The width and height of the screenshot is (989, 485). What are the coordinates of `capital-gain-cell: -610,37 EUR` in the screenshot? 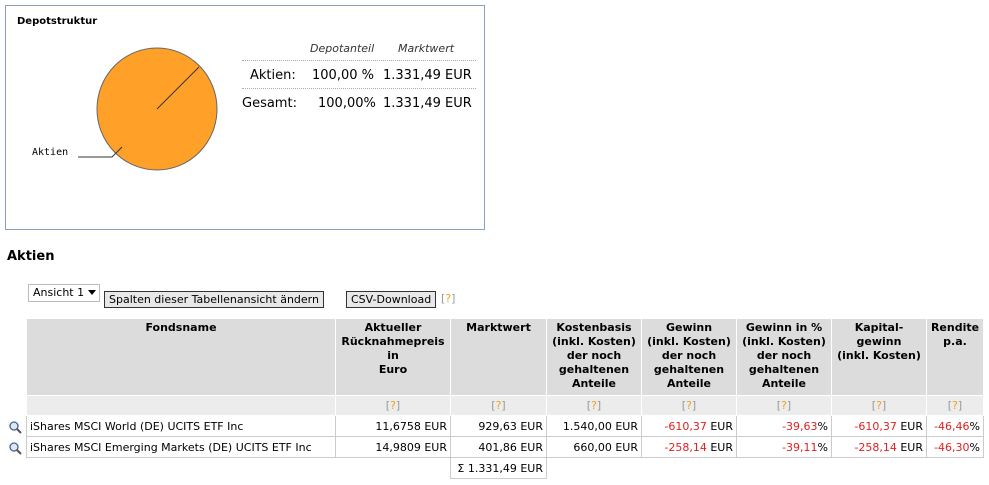 It's located at (879, 426).